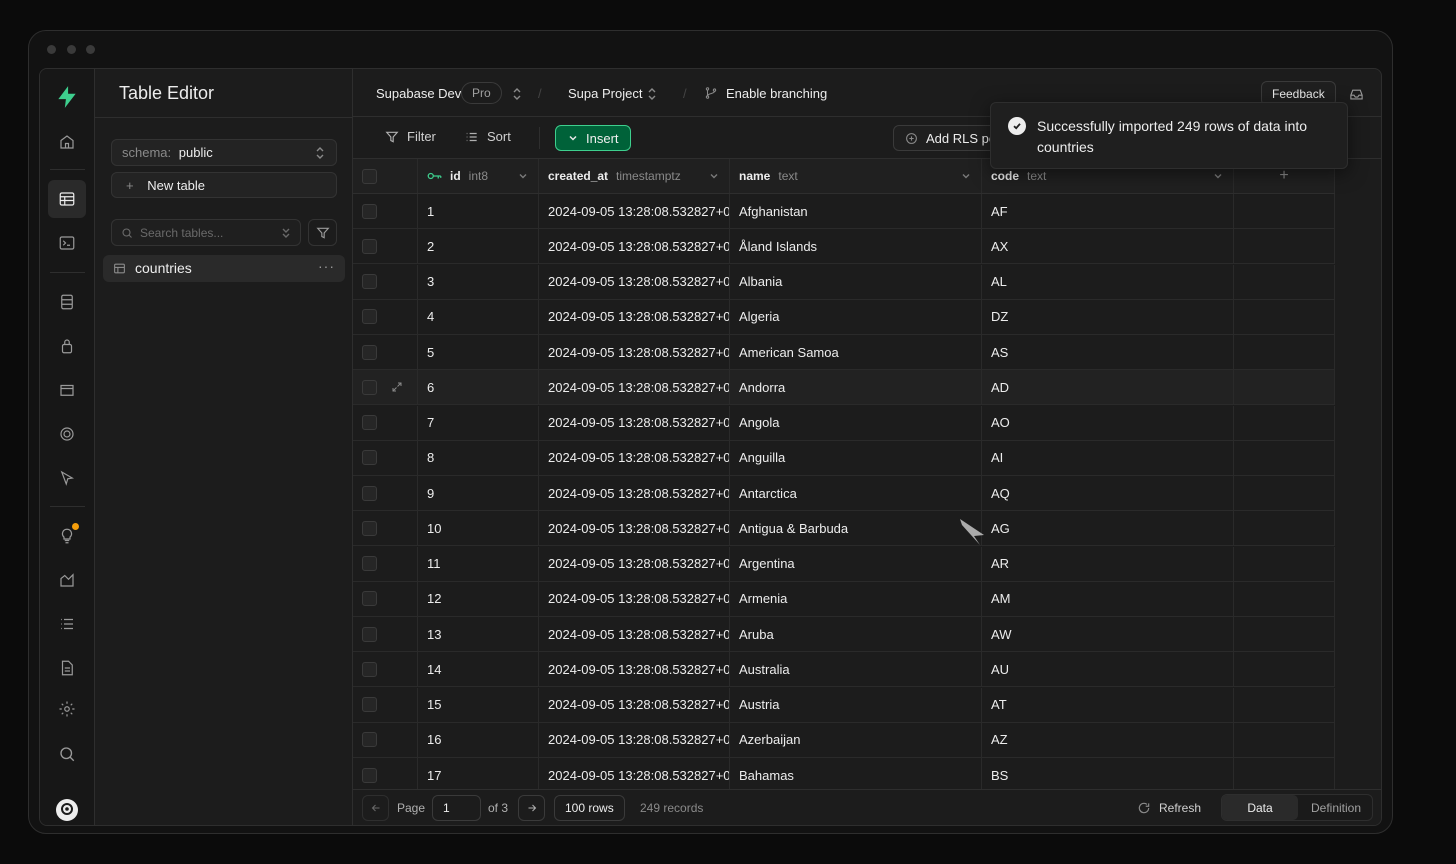  What do you see at coordinates (856, 281) in the screenshot?
I see `cell-name: Albania` at bounding box center [856, 281].